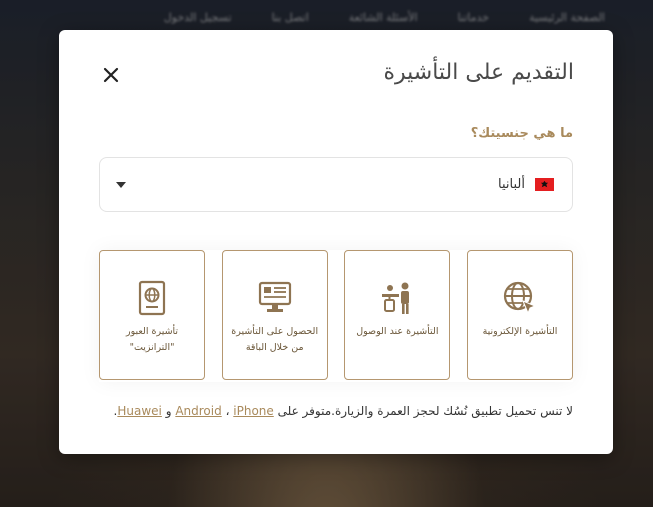  I want to click on e-visa-card: التأشيرة الإلكترونية, so click(520, 315).